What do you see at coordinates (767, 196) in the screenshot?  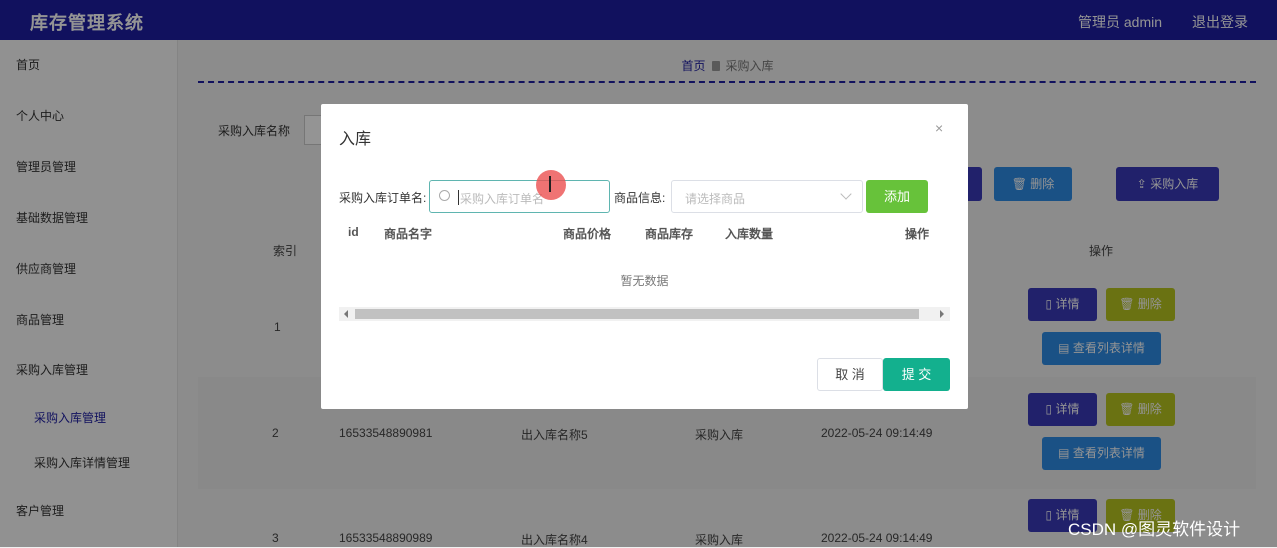 I see `goods-select: 请选择商品` at bounding box center [767, 196].